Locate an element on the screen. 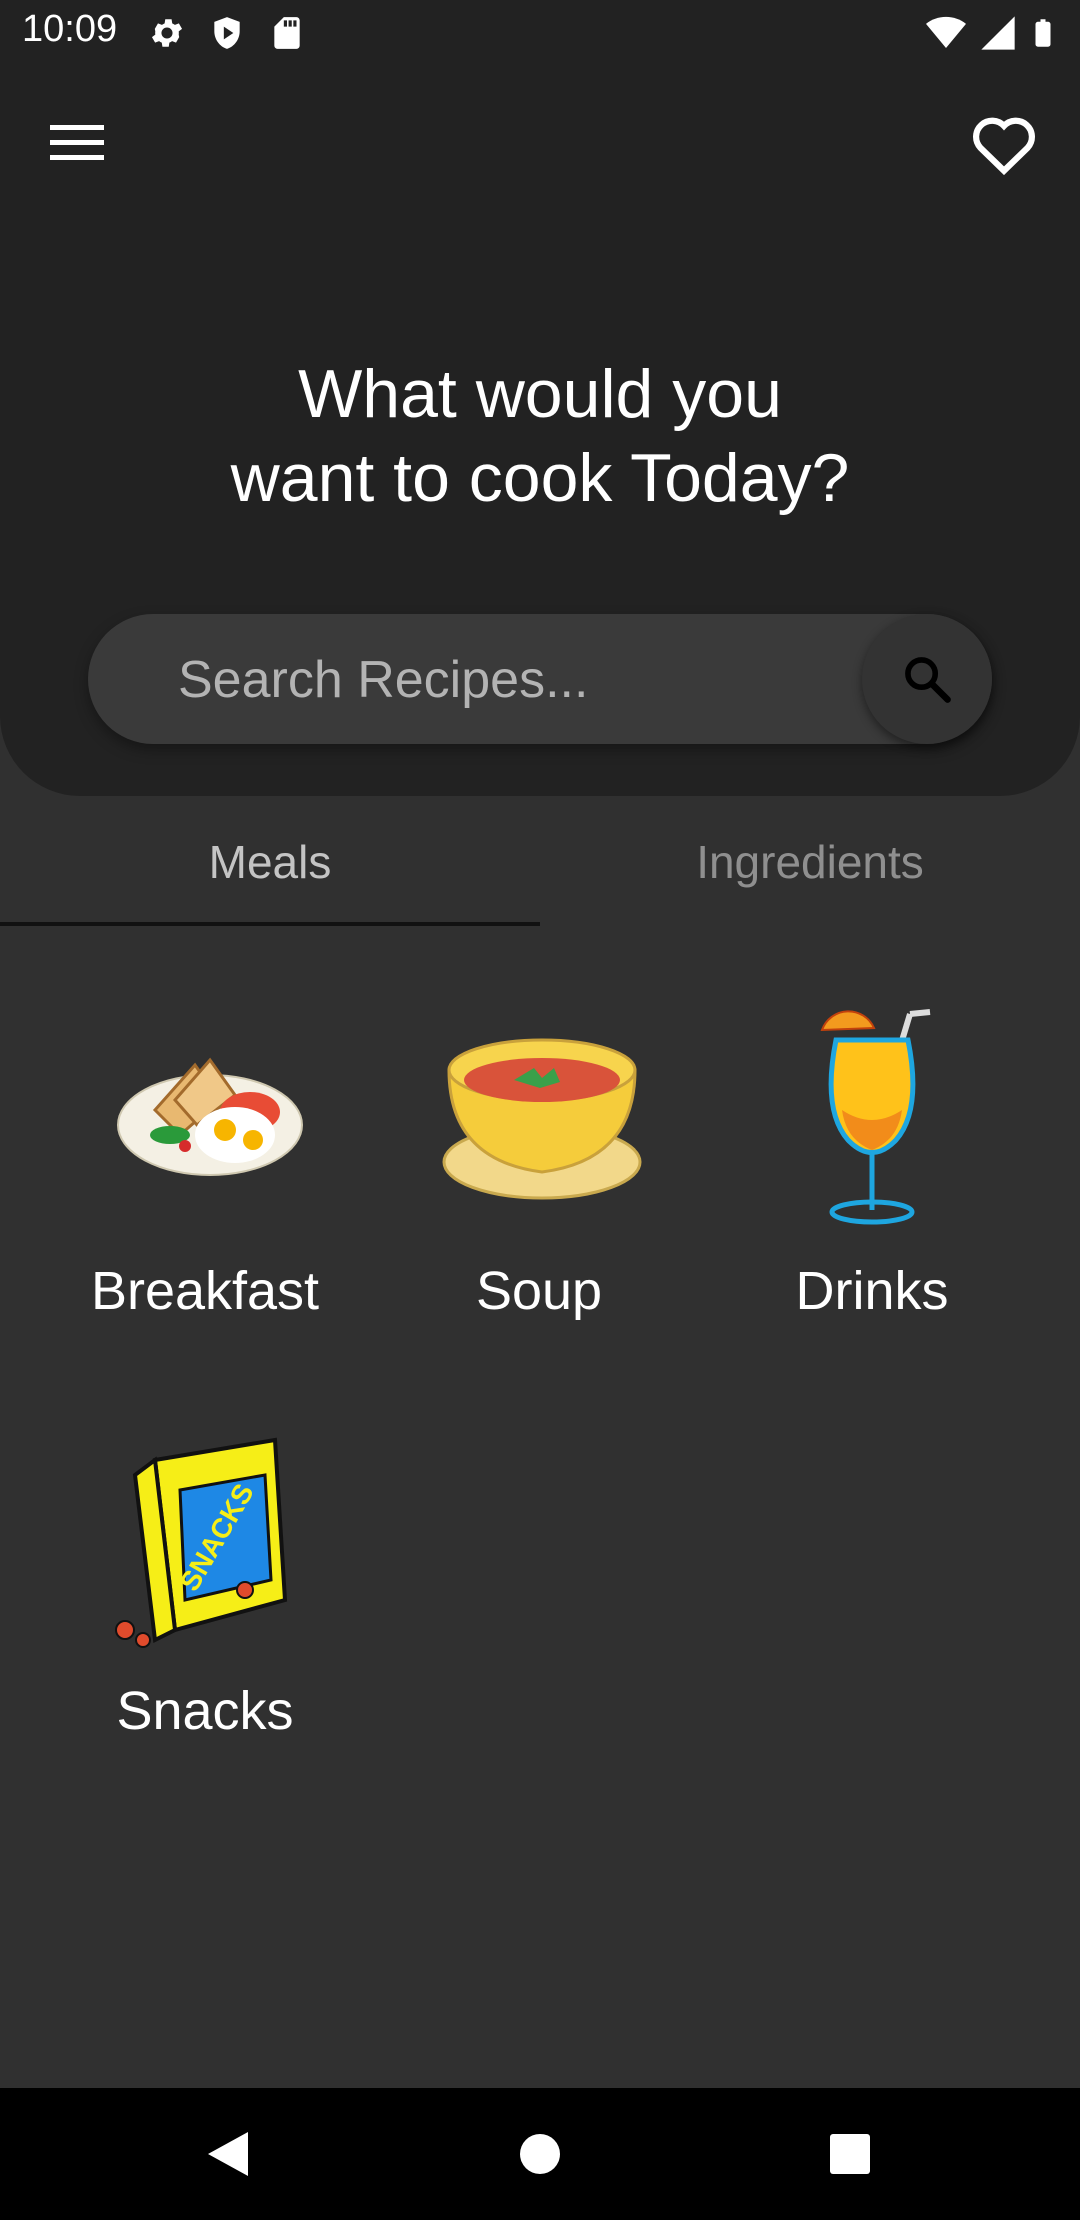  category-label: Snacks is located at coordinates (205, 1711).